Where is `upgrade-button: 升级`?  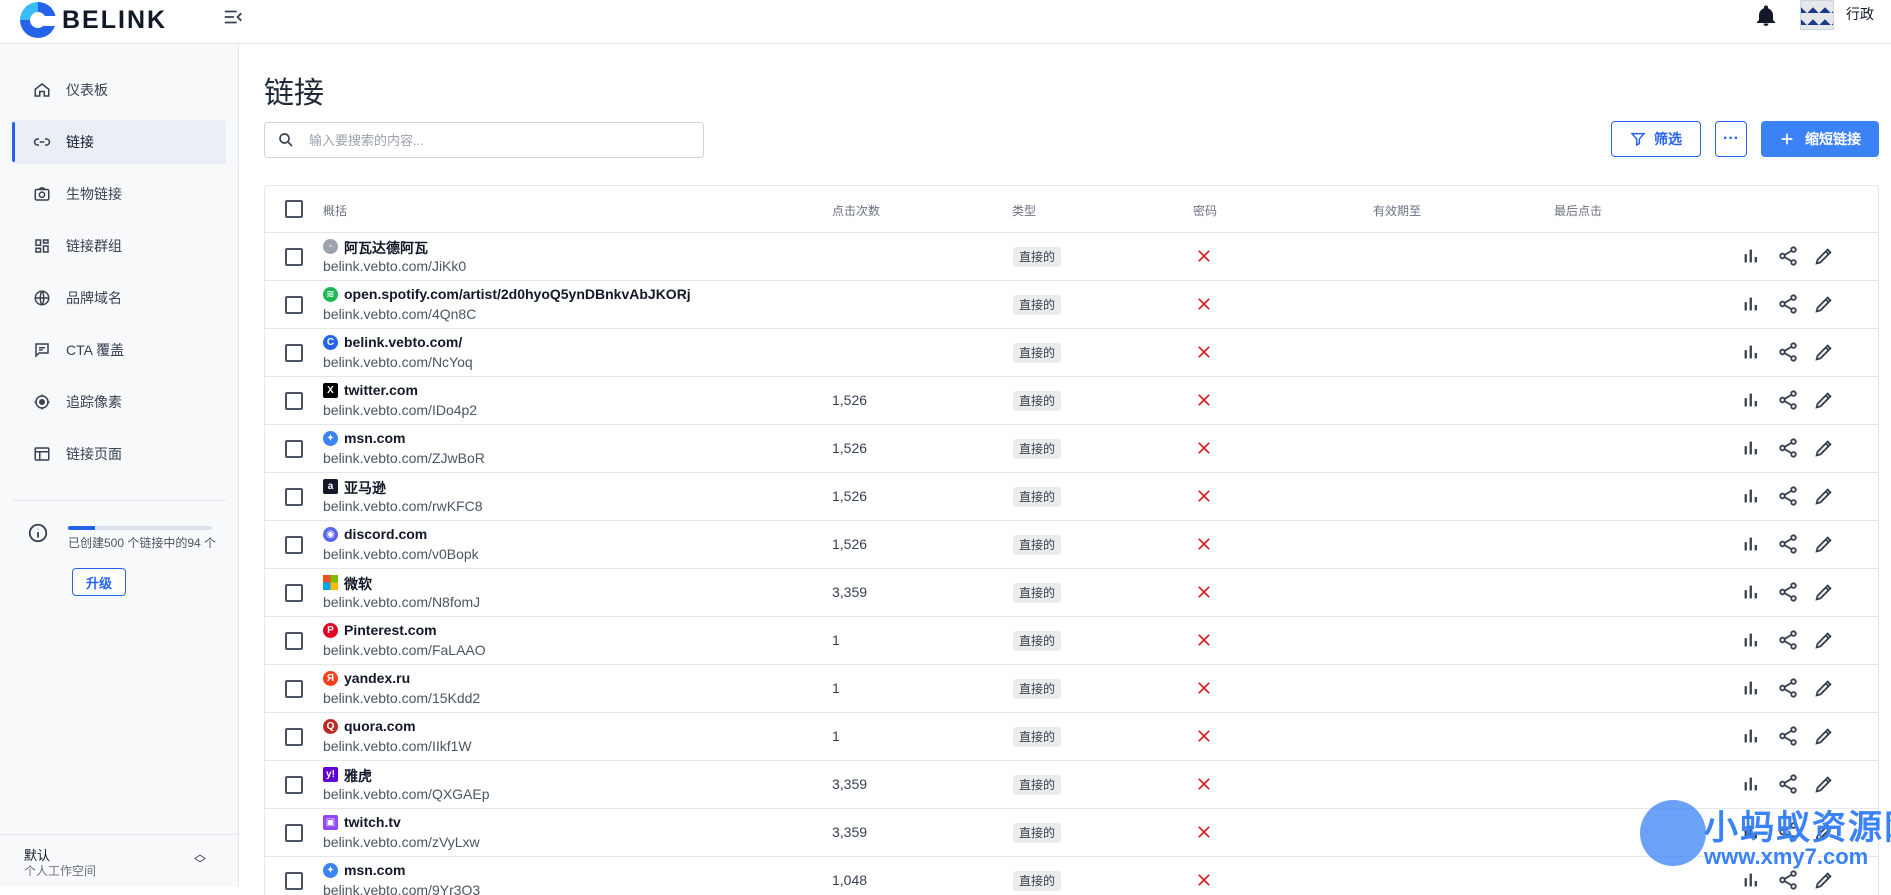 upgrade-button: 升级 is located at coordinates (99, 582).